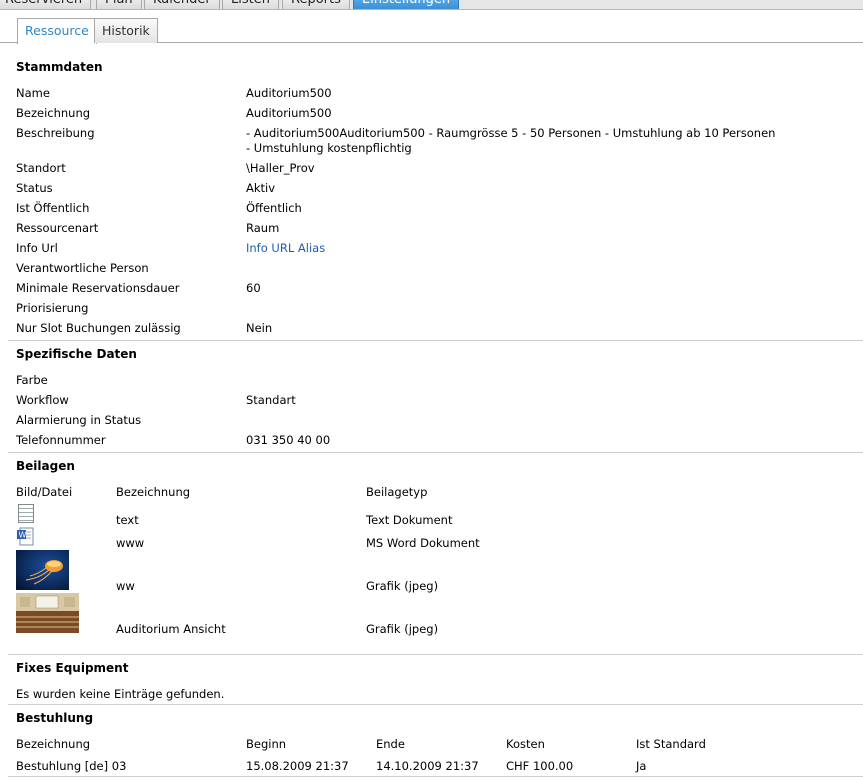 Image resolution: width=863 pixels, height=780 pixels. I want to click on field-label: Priorisierung, so click(52, 308).